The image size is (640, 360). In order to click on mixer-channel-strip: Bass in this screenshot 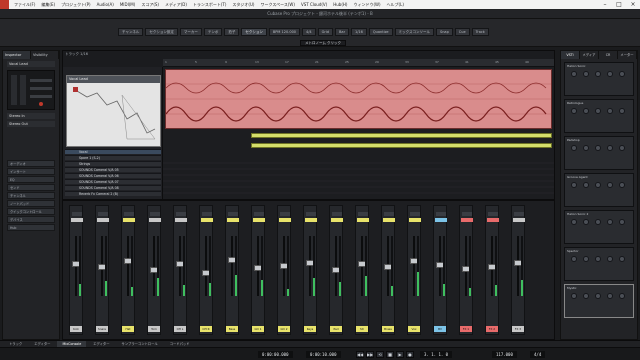, I will do `click(232, 270)`.